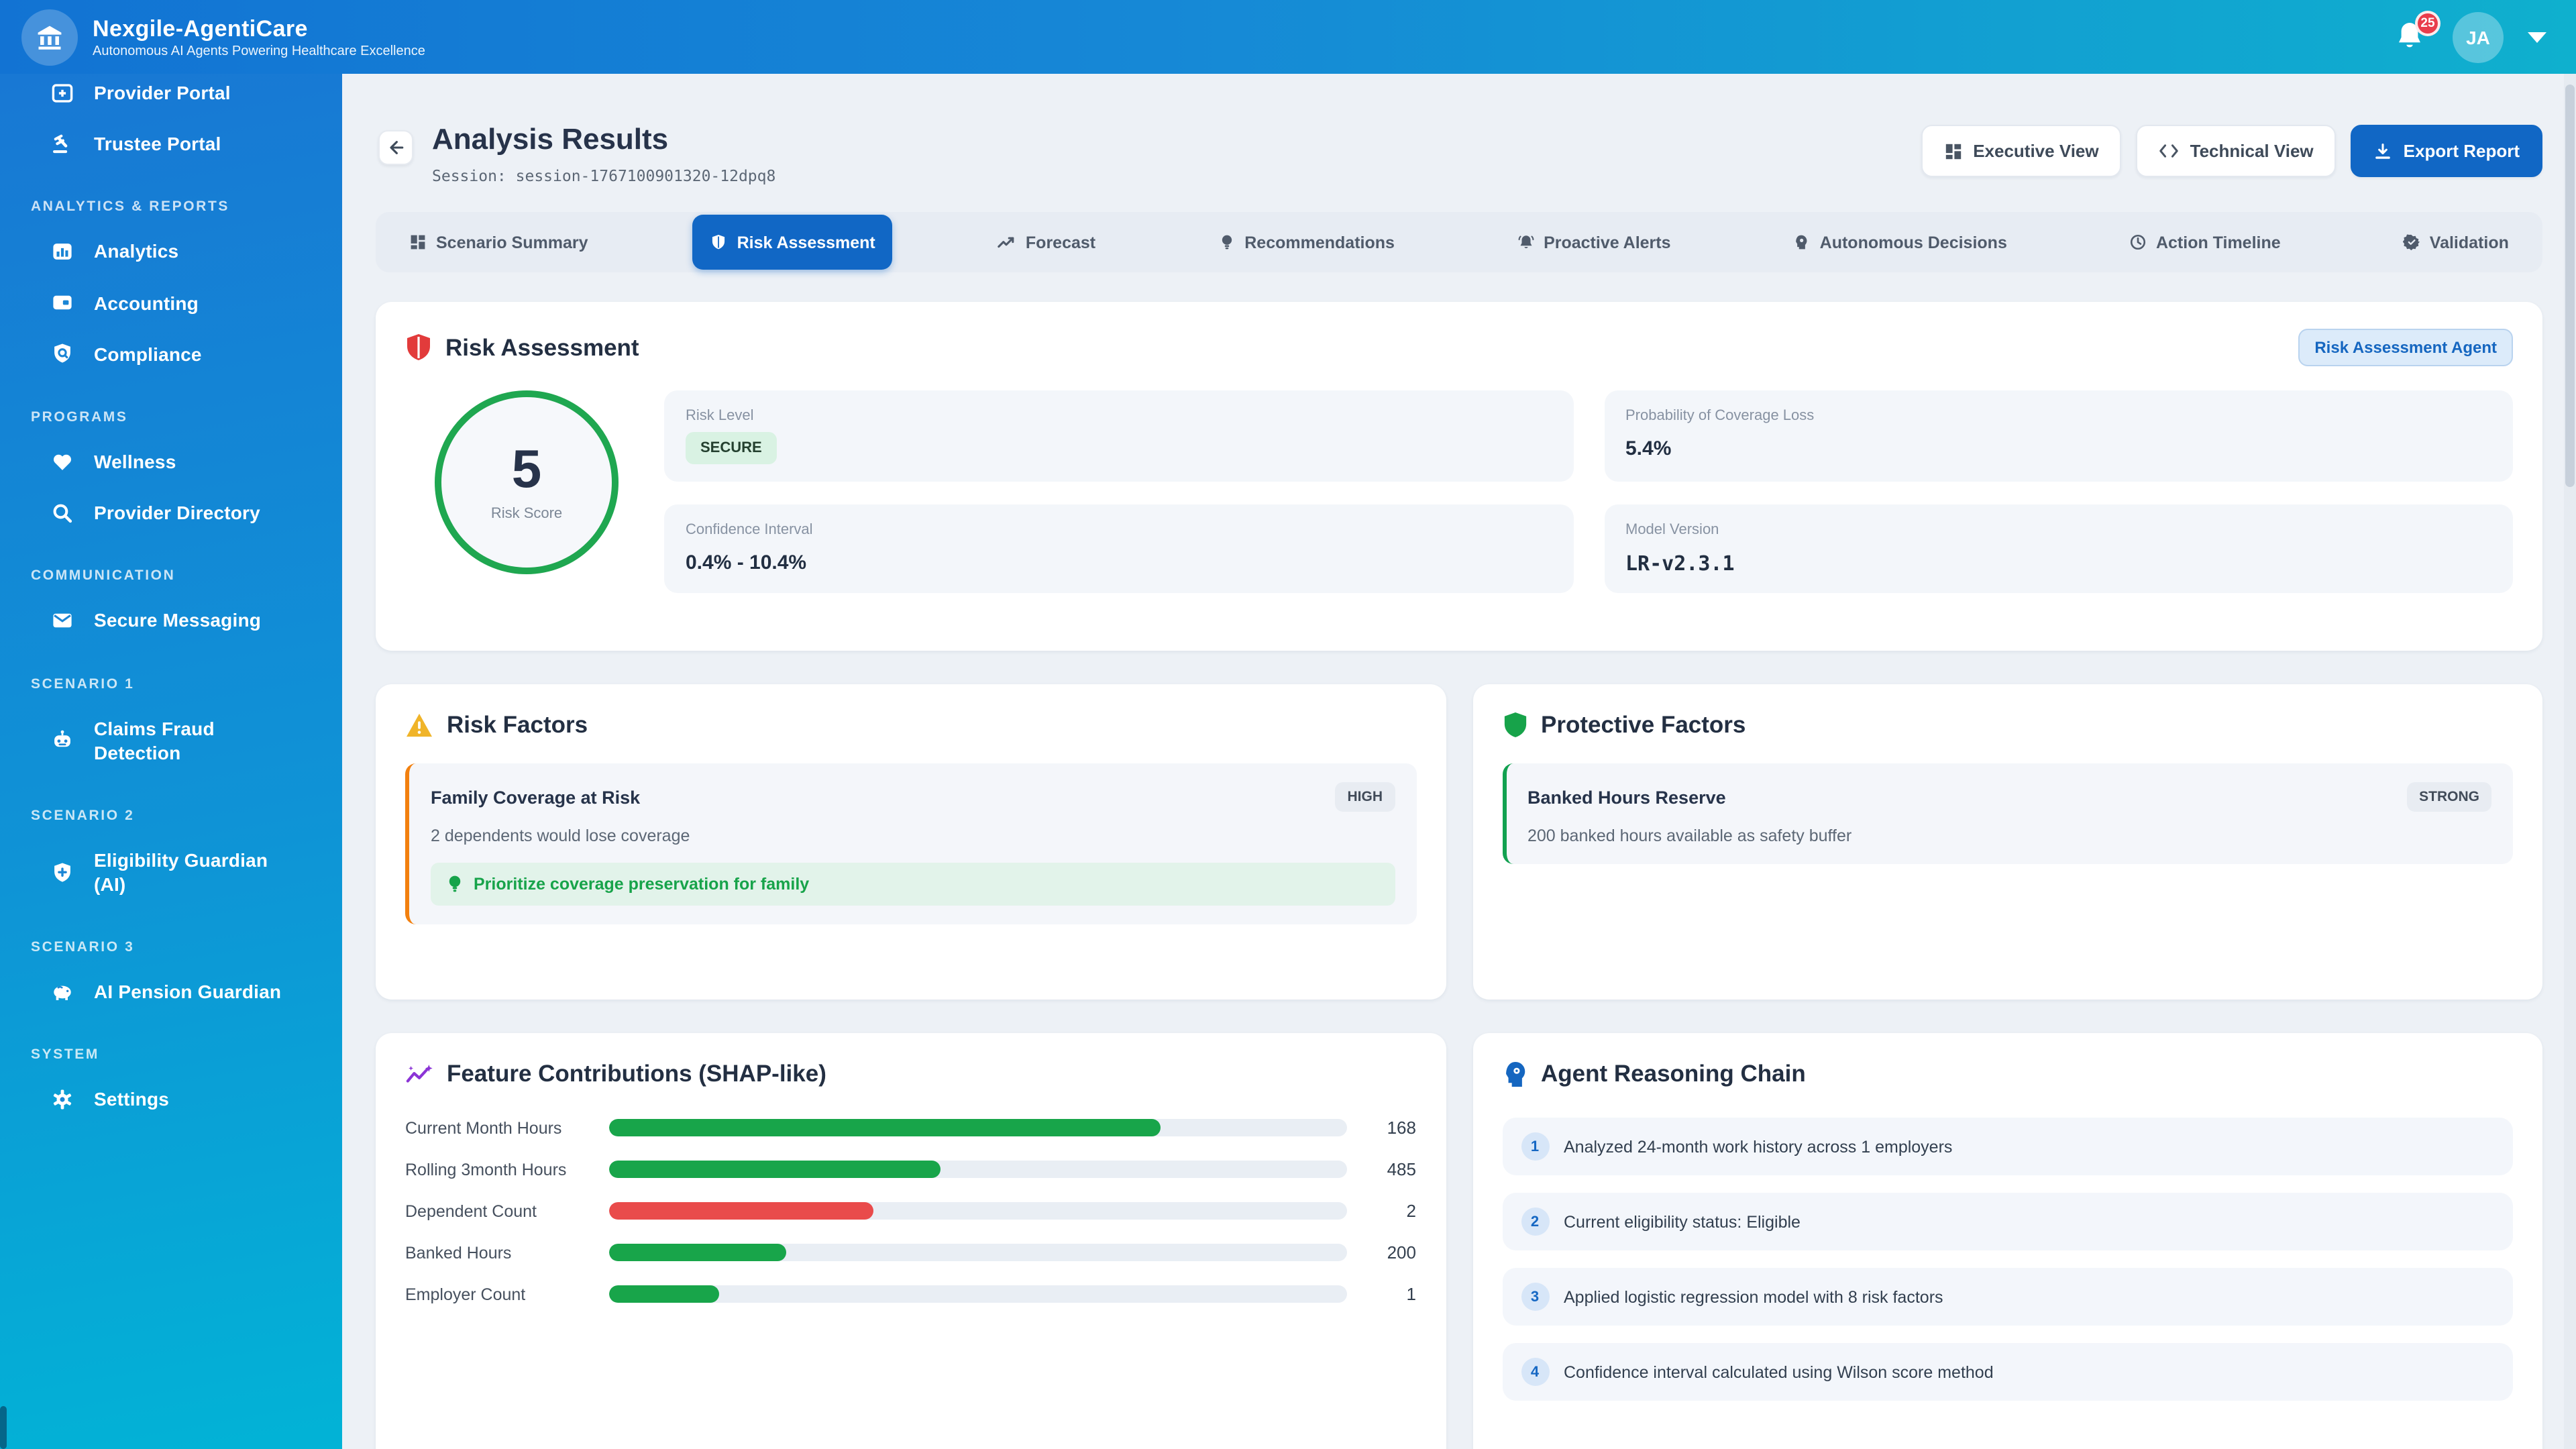 The height and width of the screenshot is (1449, 2576). What do you see at coordinates (1459, 348) in the screenshot?
I see `risk-assessment-card-header: Risk Assessment Risk Assessment Agent` at bounding box center [1459, 348].